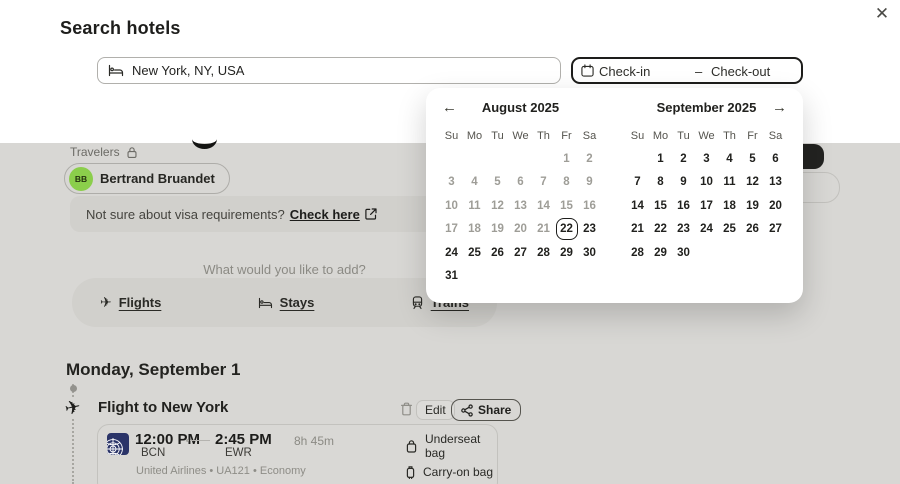  What do you see at coordinates (314, 441) in the screenshot?
I see `flight-duration: 8h 45m` at bounding box center [314, 441].